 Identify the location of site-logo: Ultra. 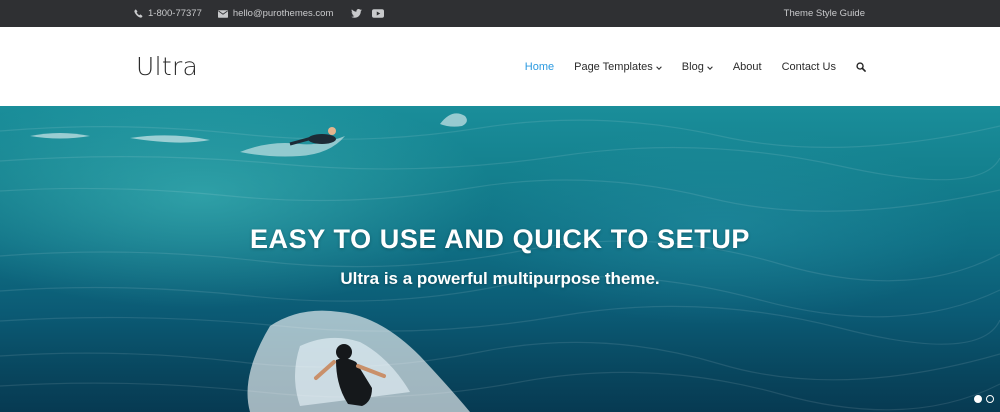
(167, 67).